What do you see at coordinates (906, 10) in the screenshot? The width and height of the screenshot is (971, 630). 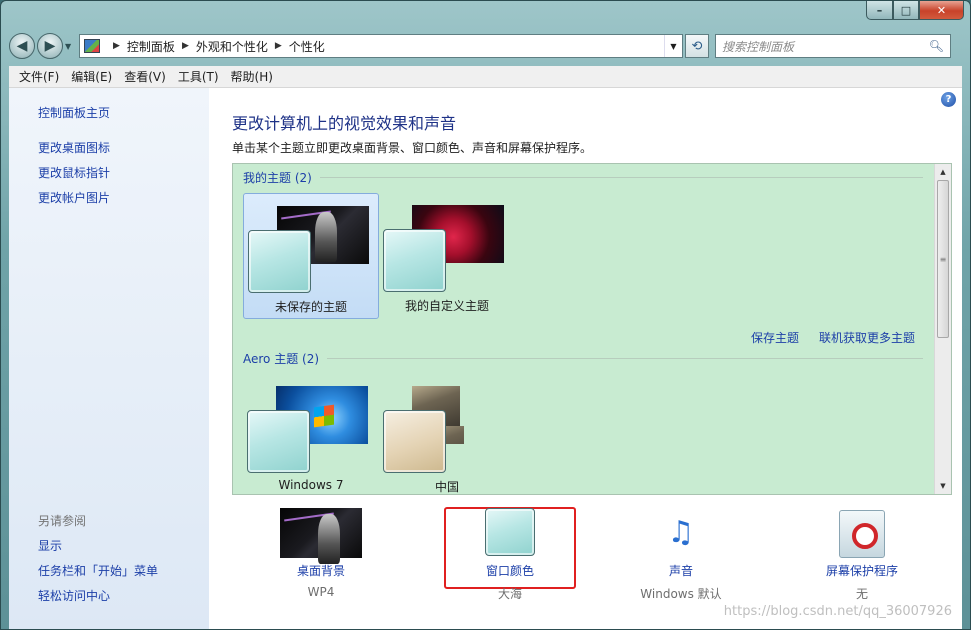 I see `maximize-button: □` at bounding box center [906, 10].